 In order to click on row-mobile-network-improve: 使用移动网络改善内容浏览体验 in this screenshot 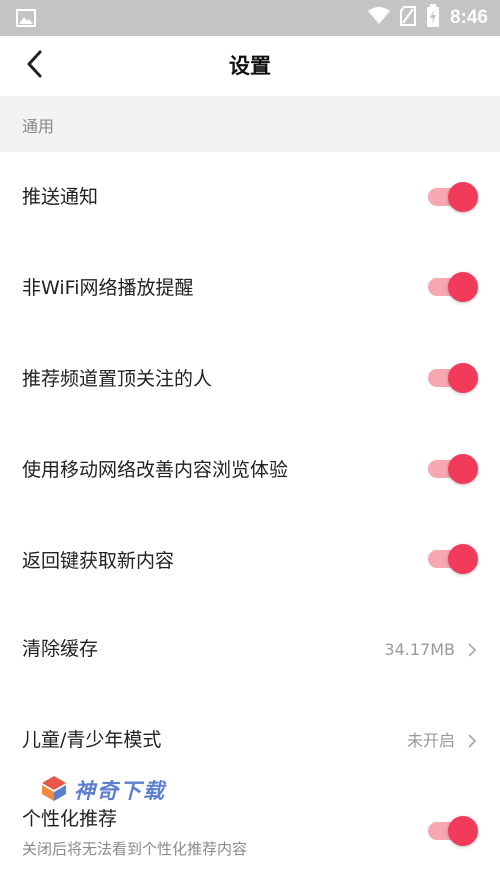, I will do `click(250, 470)`.